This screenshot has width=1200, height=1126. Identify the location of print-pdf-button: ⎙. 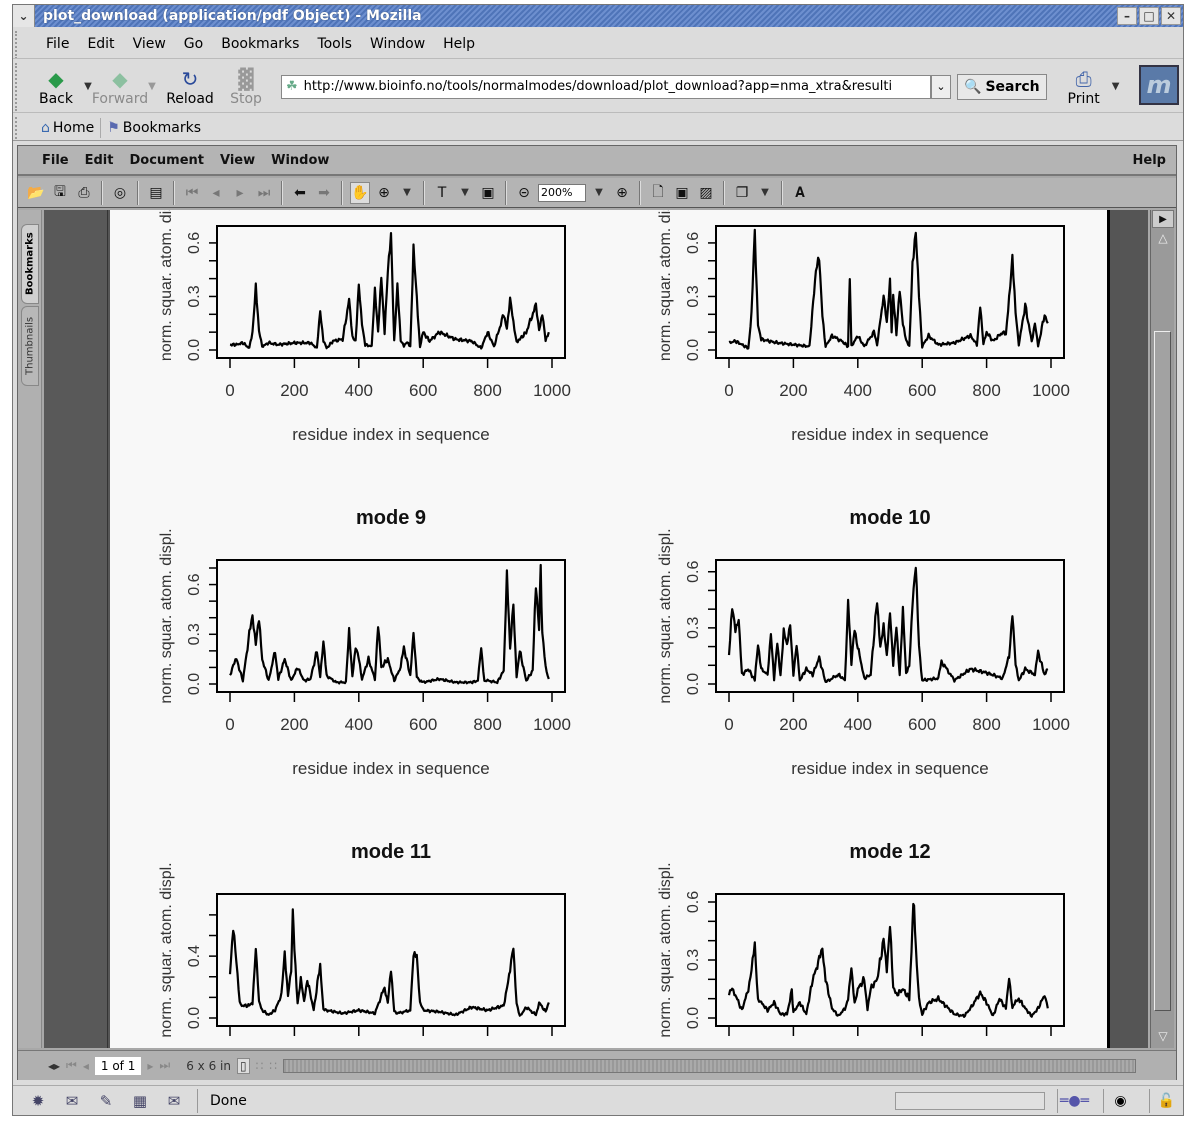
(84, 193).